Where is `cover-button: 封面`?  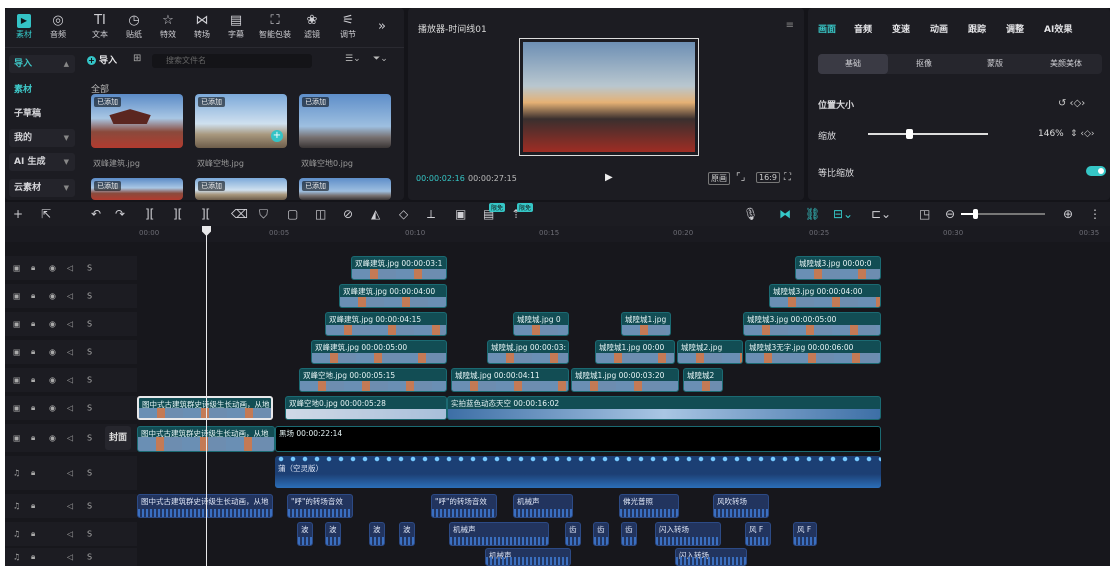
cover-button: 封面 is located at coordinates (118, 438).